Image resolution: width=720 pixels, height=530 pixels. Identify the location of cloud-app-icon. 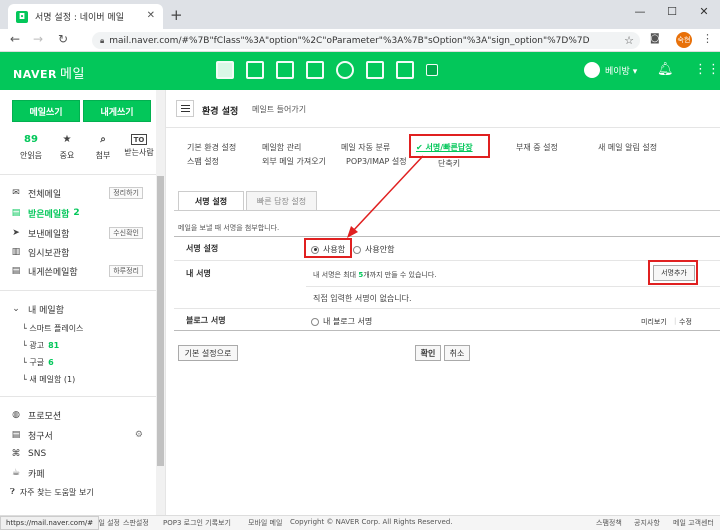
(345, 70).